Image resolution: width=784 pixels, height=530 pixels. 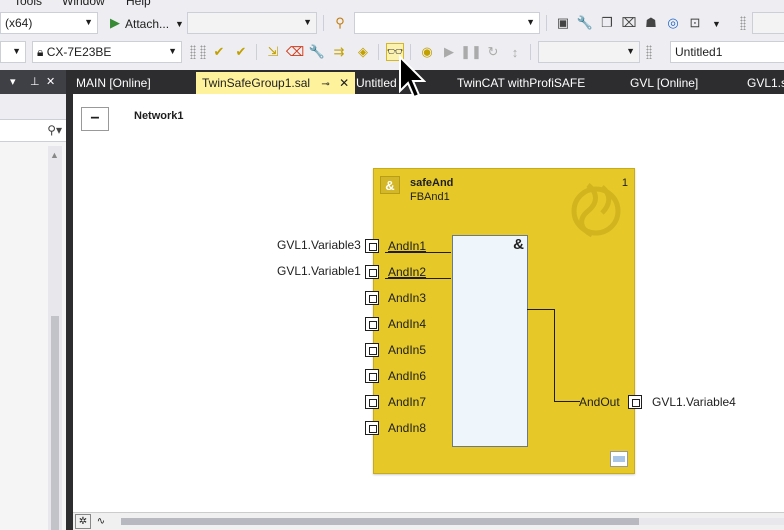 I want to click on target-icon: ◈, so click(x=363, y=52).